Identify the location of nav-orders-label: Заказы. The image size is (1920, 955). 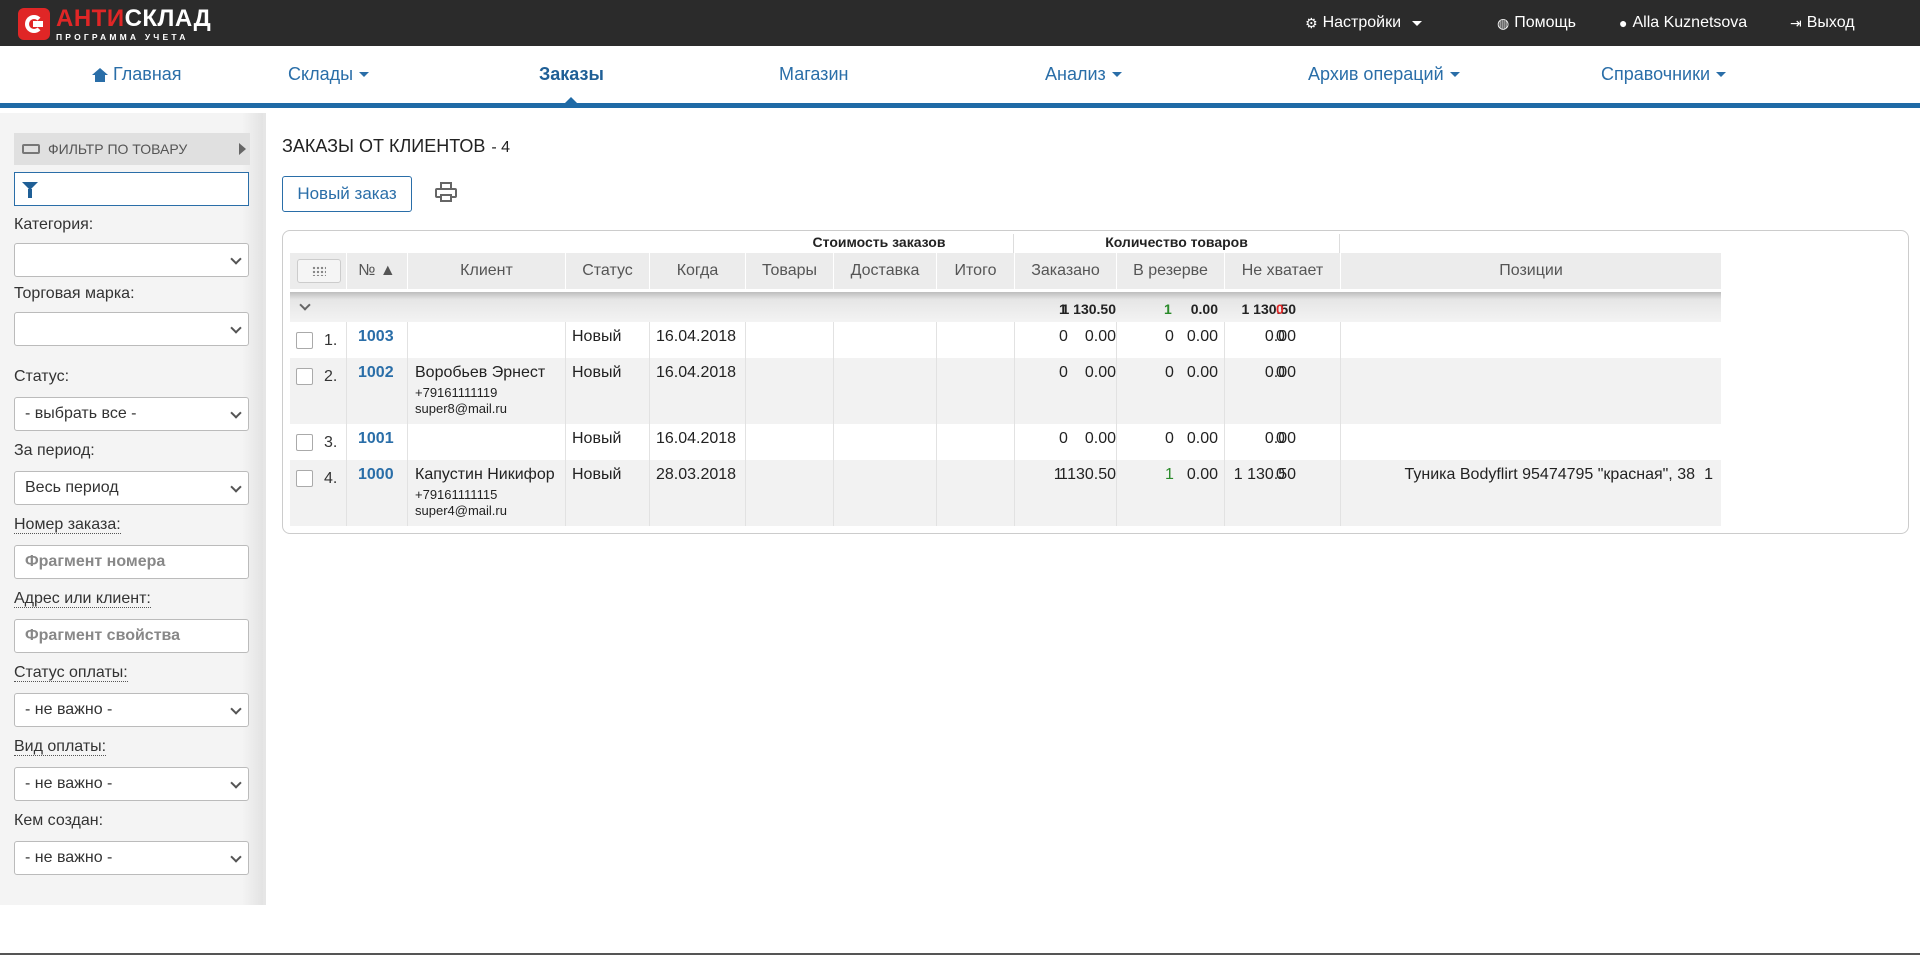
(571, 74).